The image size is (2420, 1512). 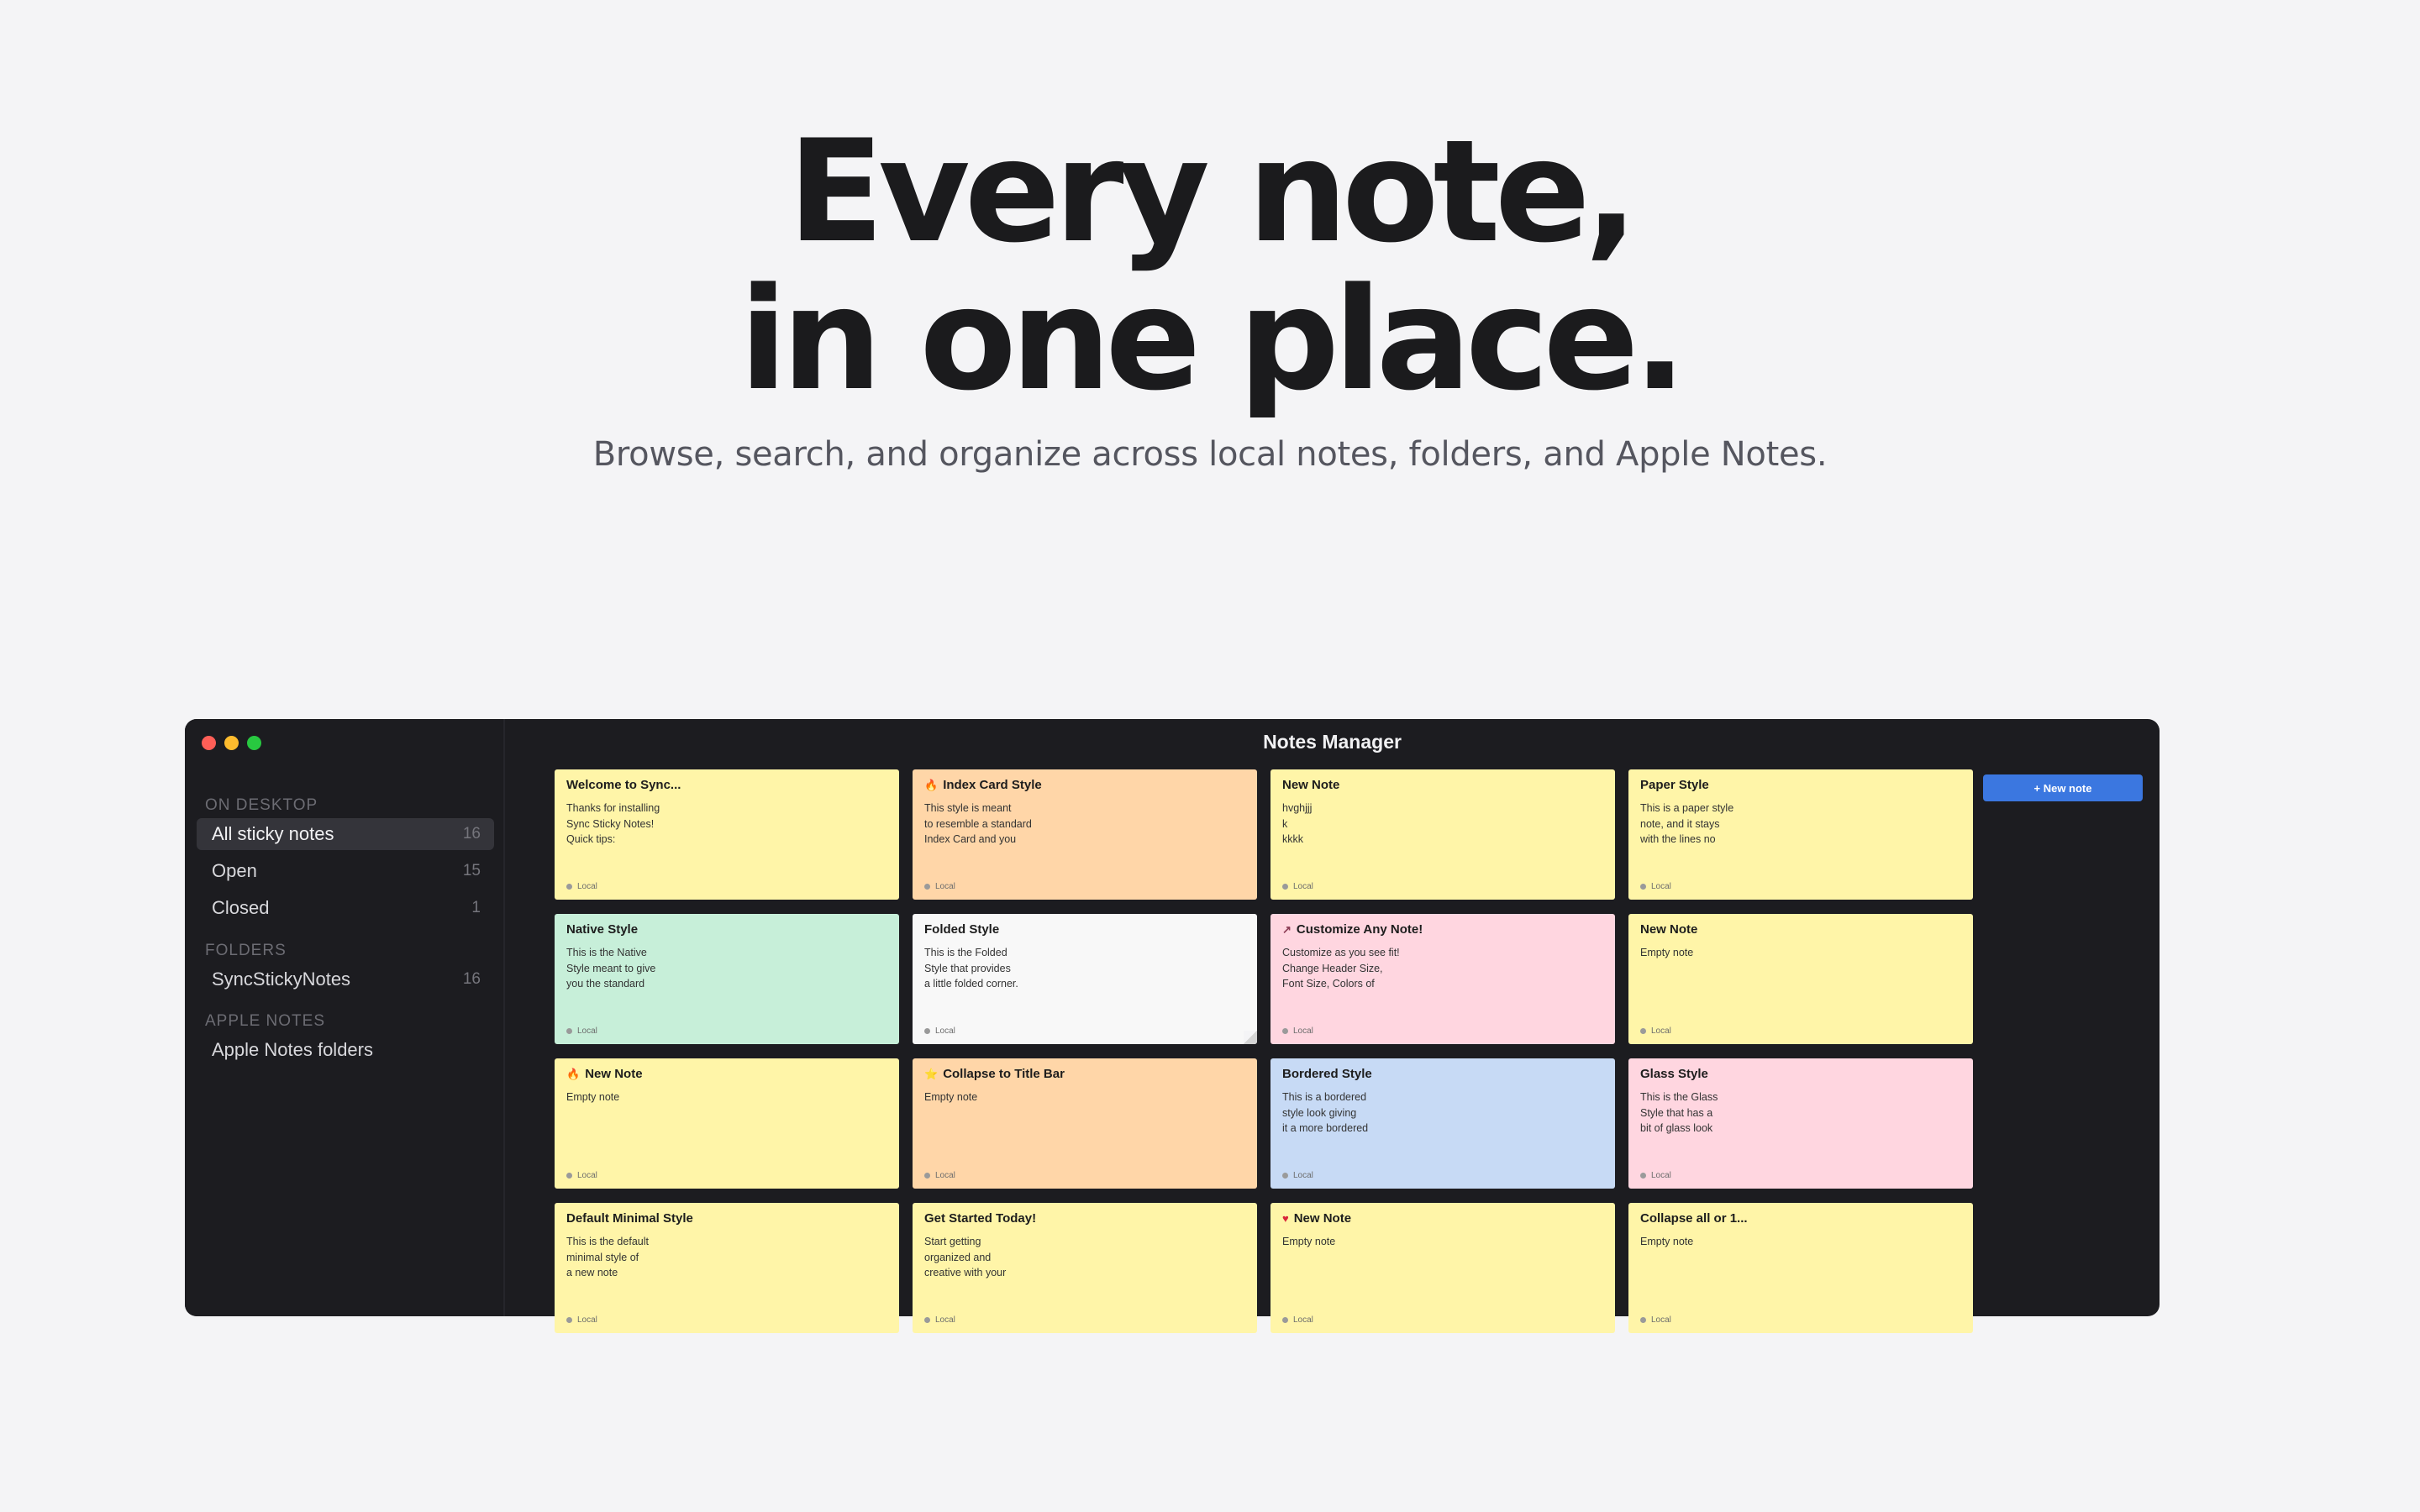 I want to click on note-preview: hvghjjj k kkkk, so click(x=1297, y=823).